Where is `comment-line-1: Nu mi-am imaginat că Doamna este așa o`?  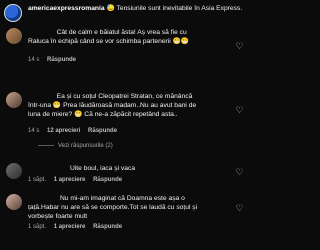 comment-line-1: Nu mi-am imaginat că Doamna este așa o is located at coordinates (122, 198).